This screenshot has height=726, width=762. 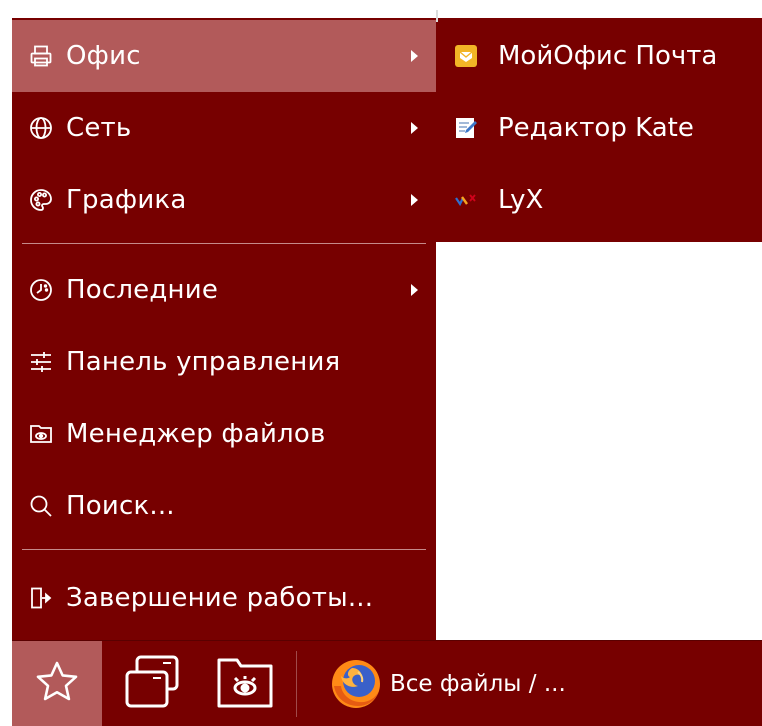 What do you see at coordinates (41, 128) in the screenshot?
I see `globe-icon` at bounding box center [41, 128].